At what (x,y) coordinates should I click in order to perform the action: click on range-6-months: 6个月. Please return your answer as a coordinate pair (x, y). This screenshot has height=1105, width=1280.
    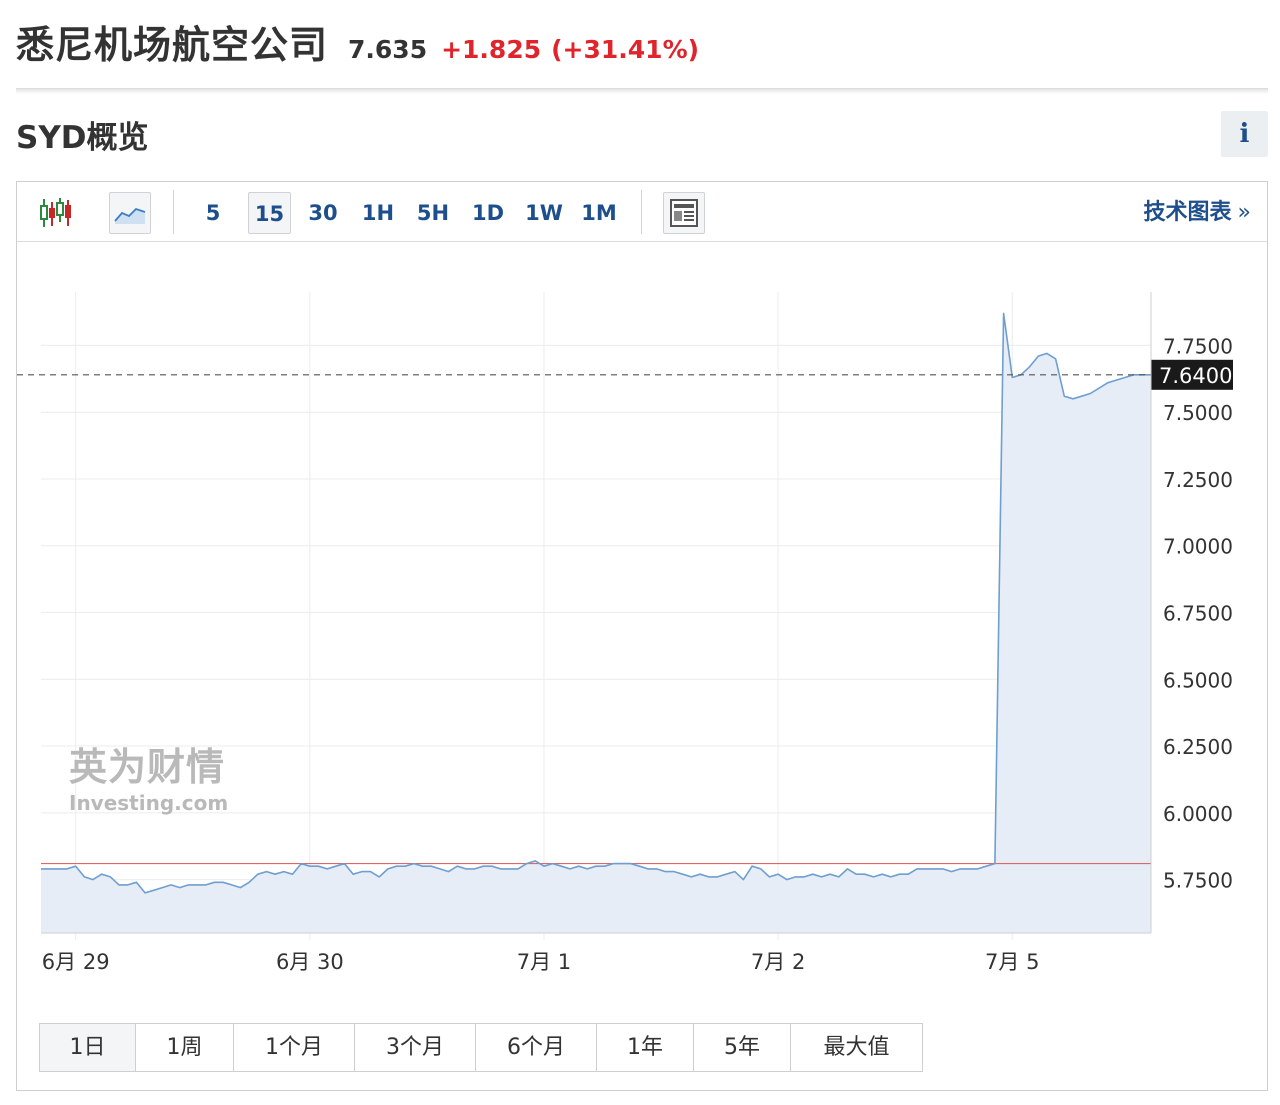
    Looking at the image, I should click on (536, 1047).